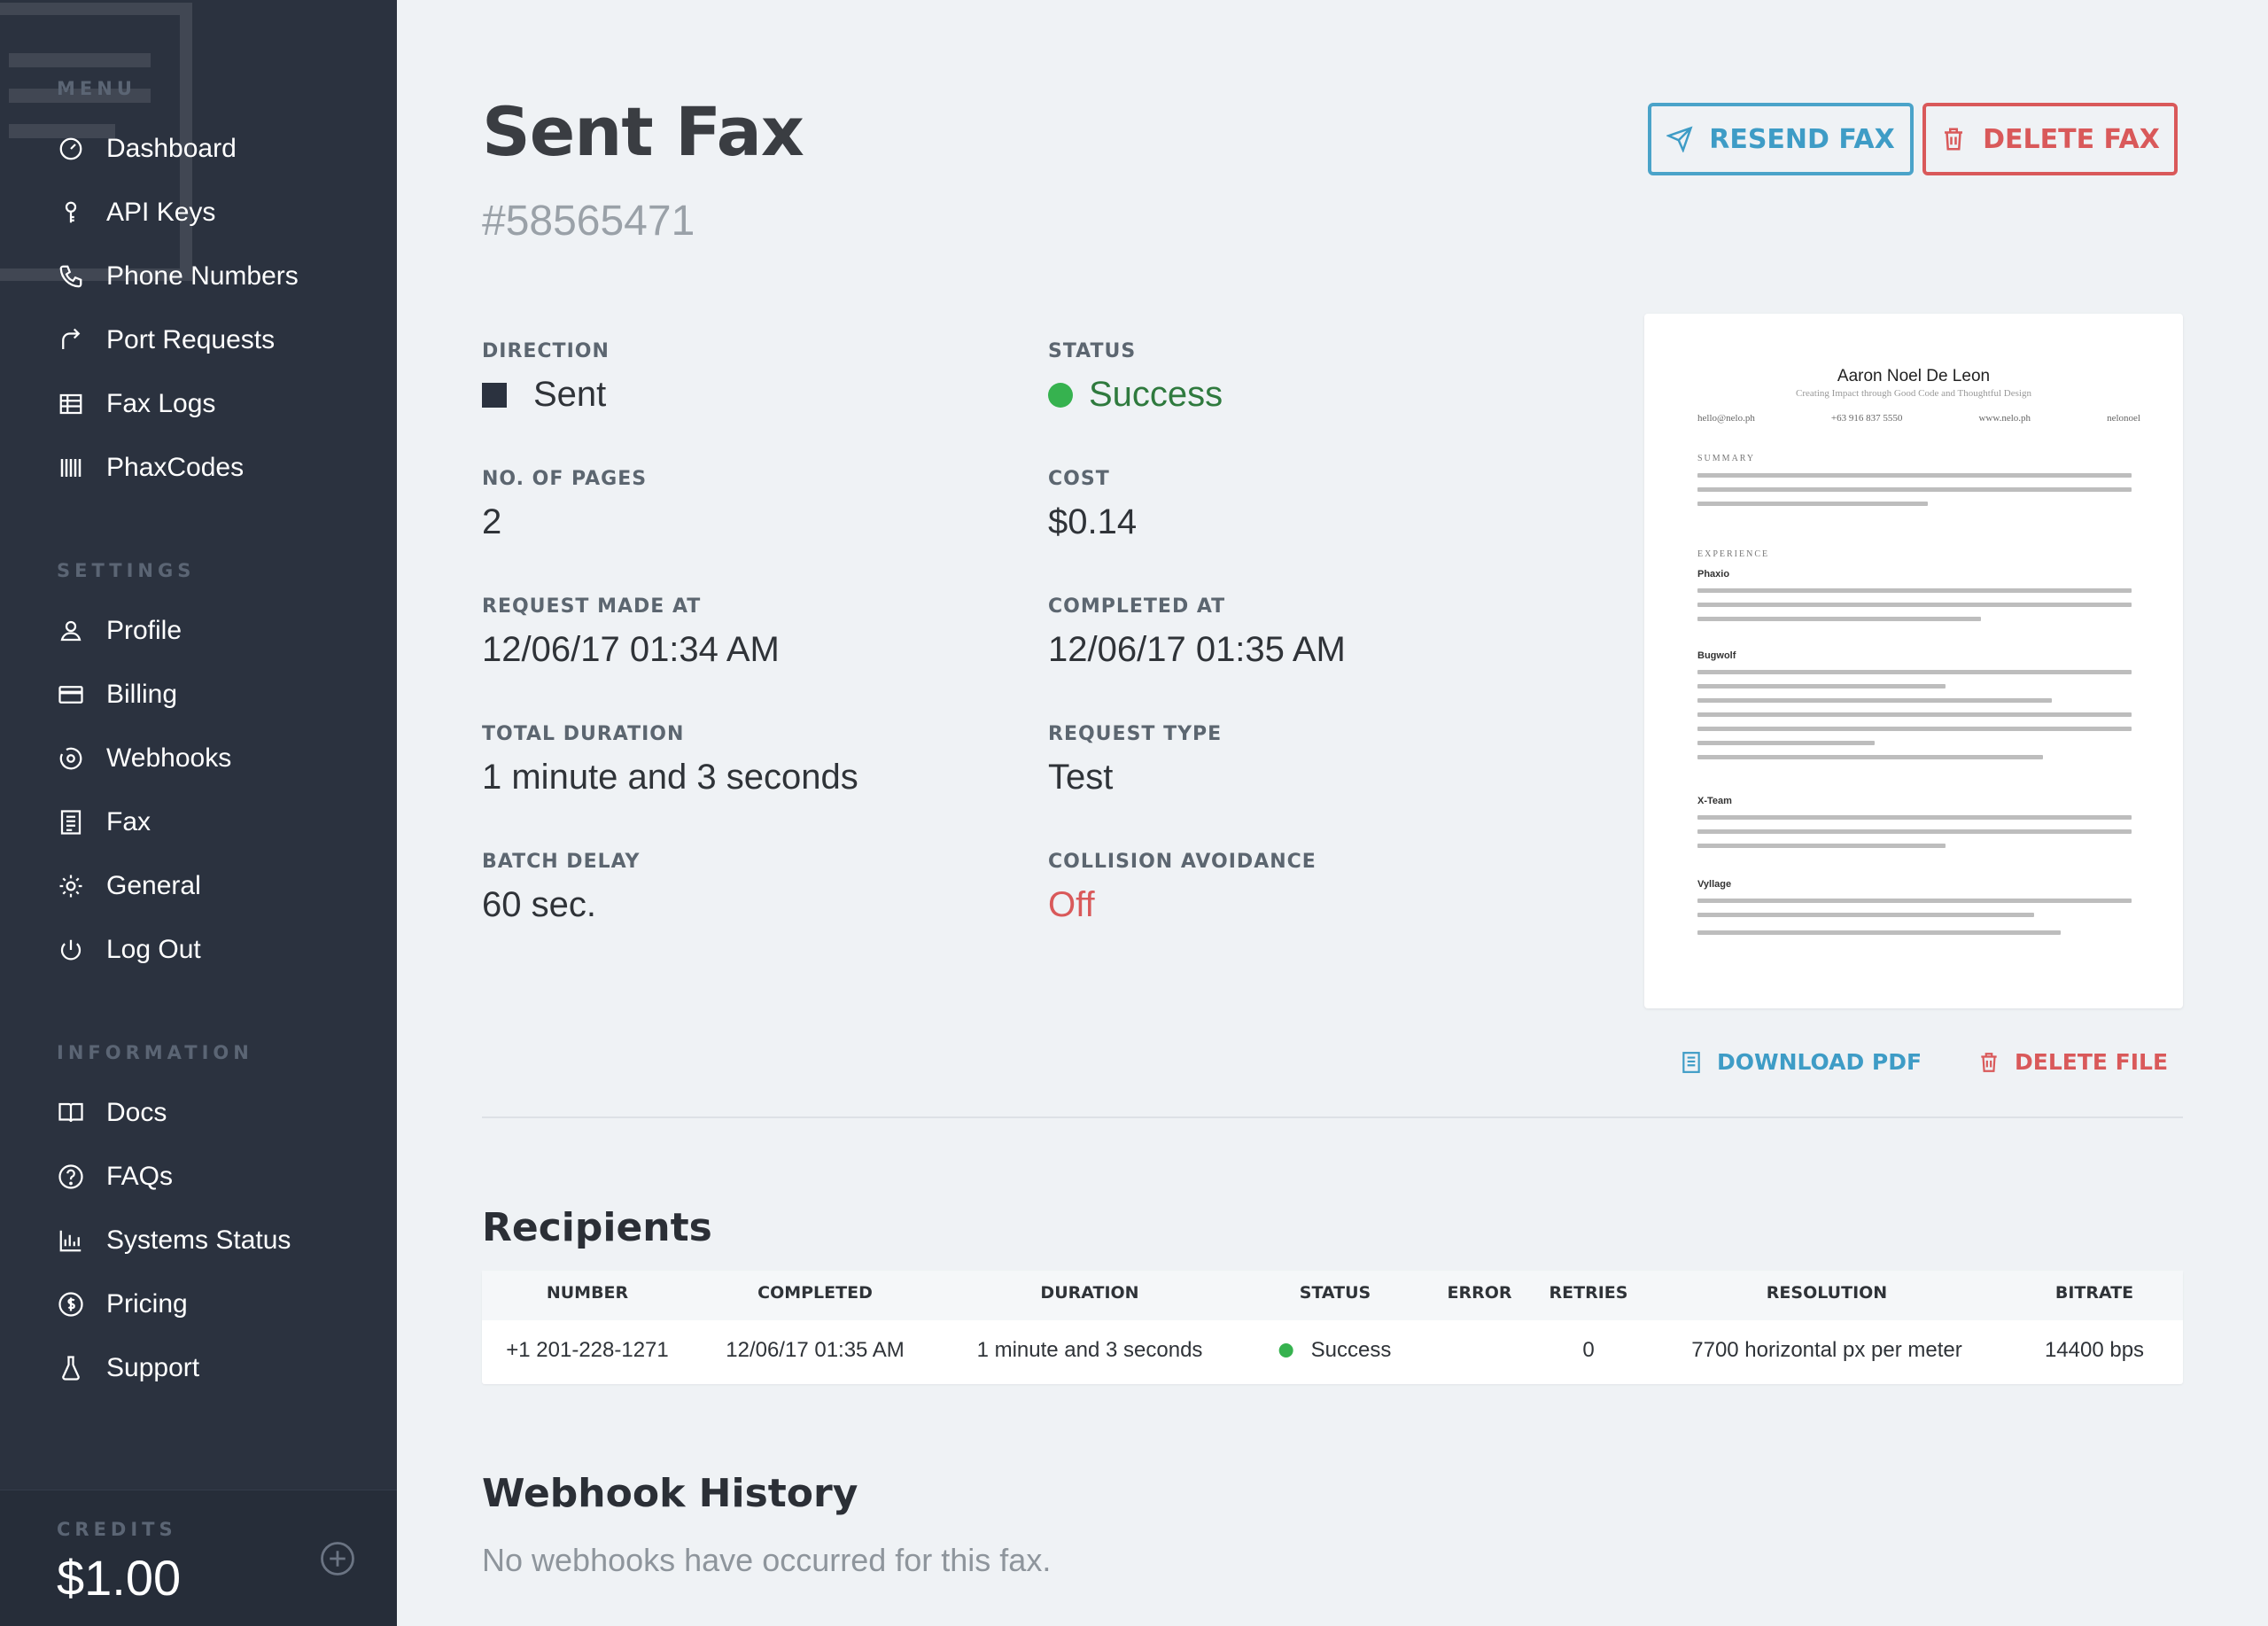 This screenshot has width=2268, height=1626. Describe the element at coordinates (140, 1176) in the screenshot. I see `sidebar-item-label: FAQs` at that location.